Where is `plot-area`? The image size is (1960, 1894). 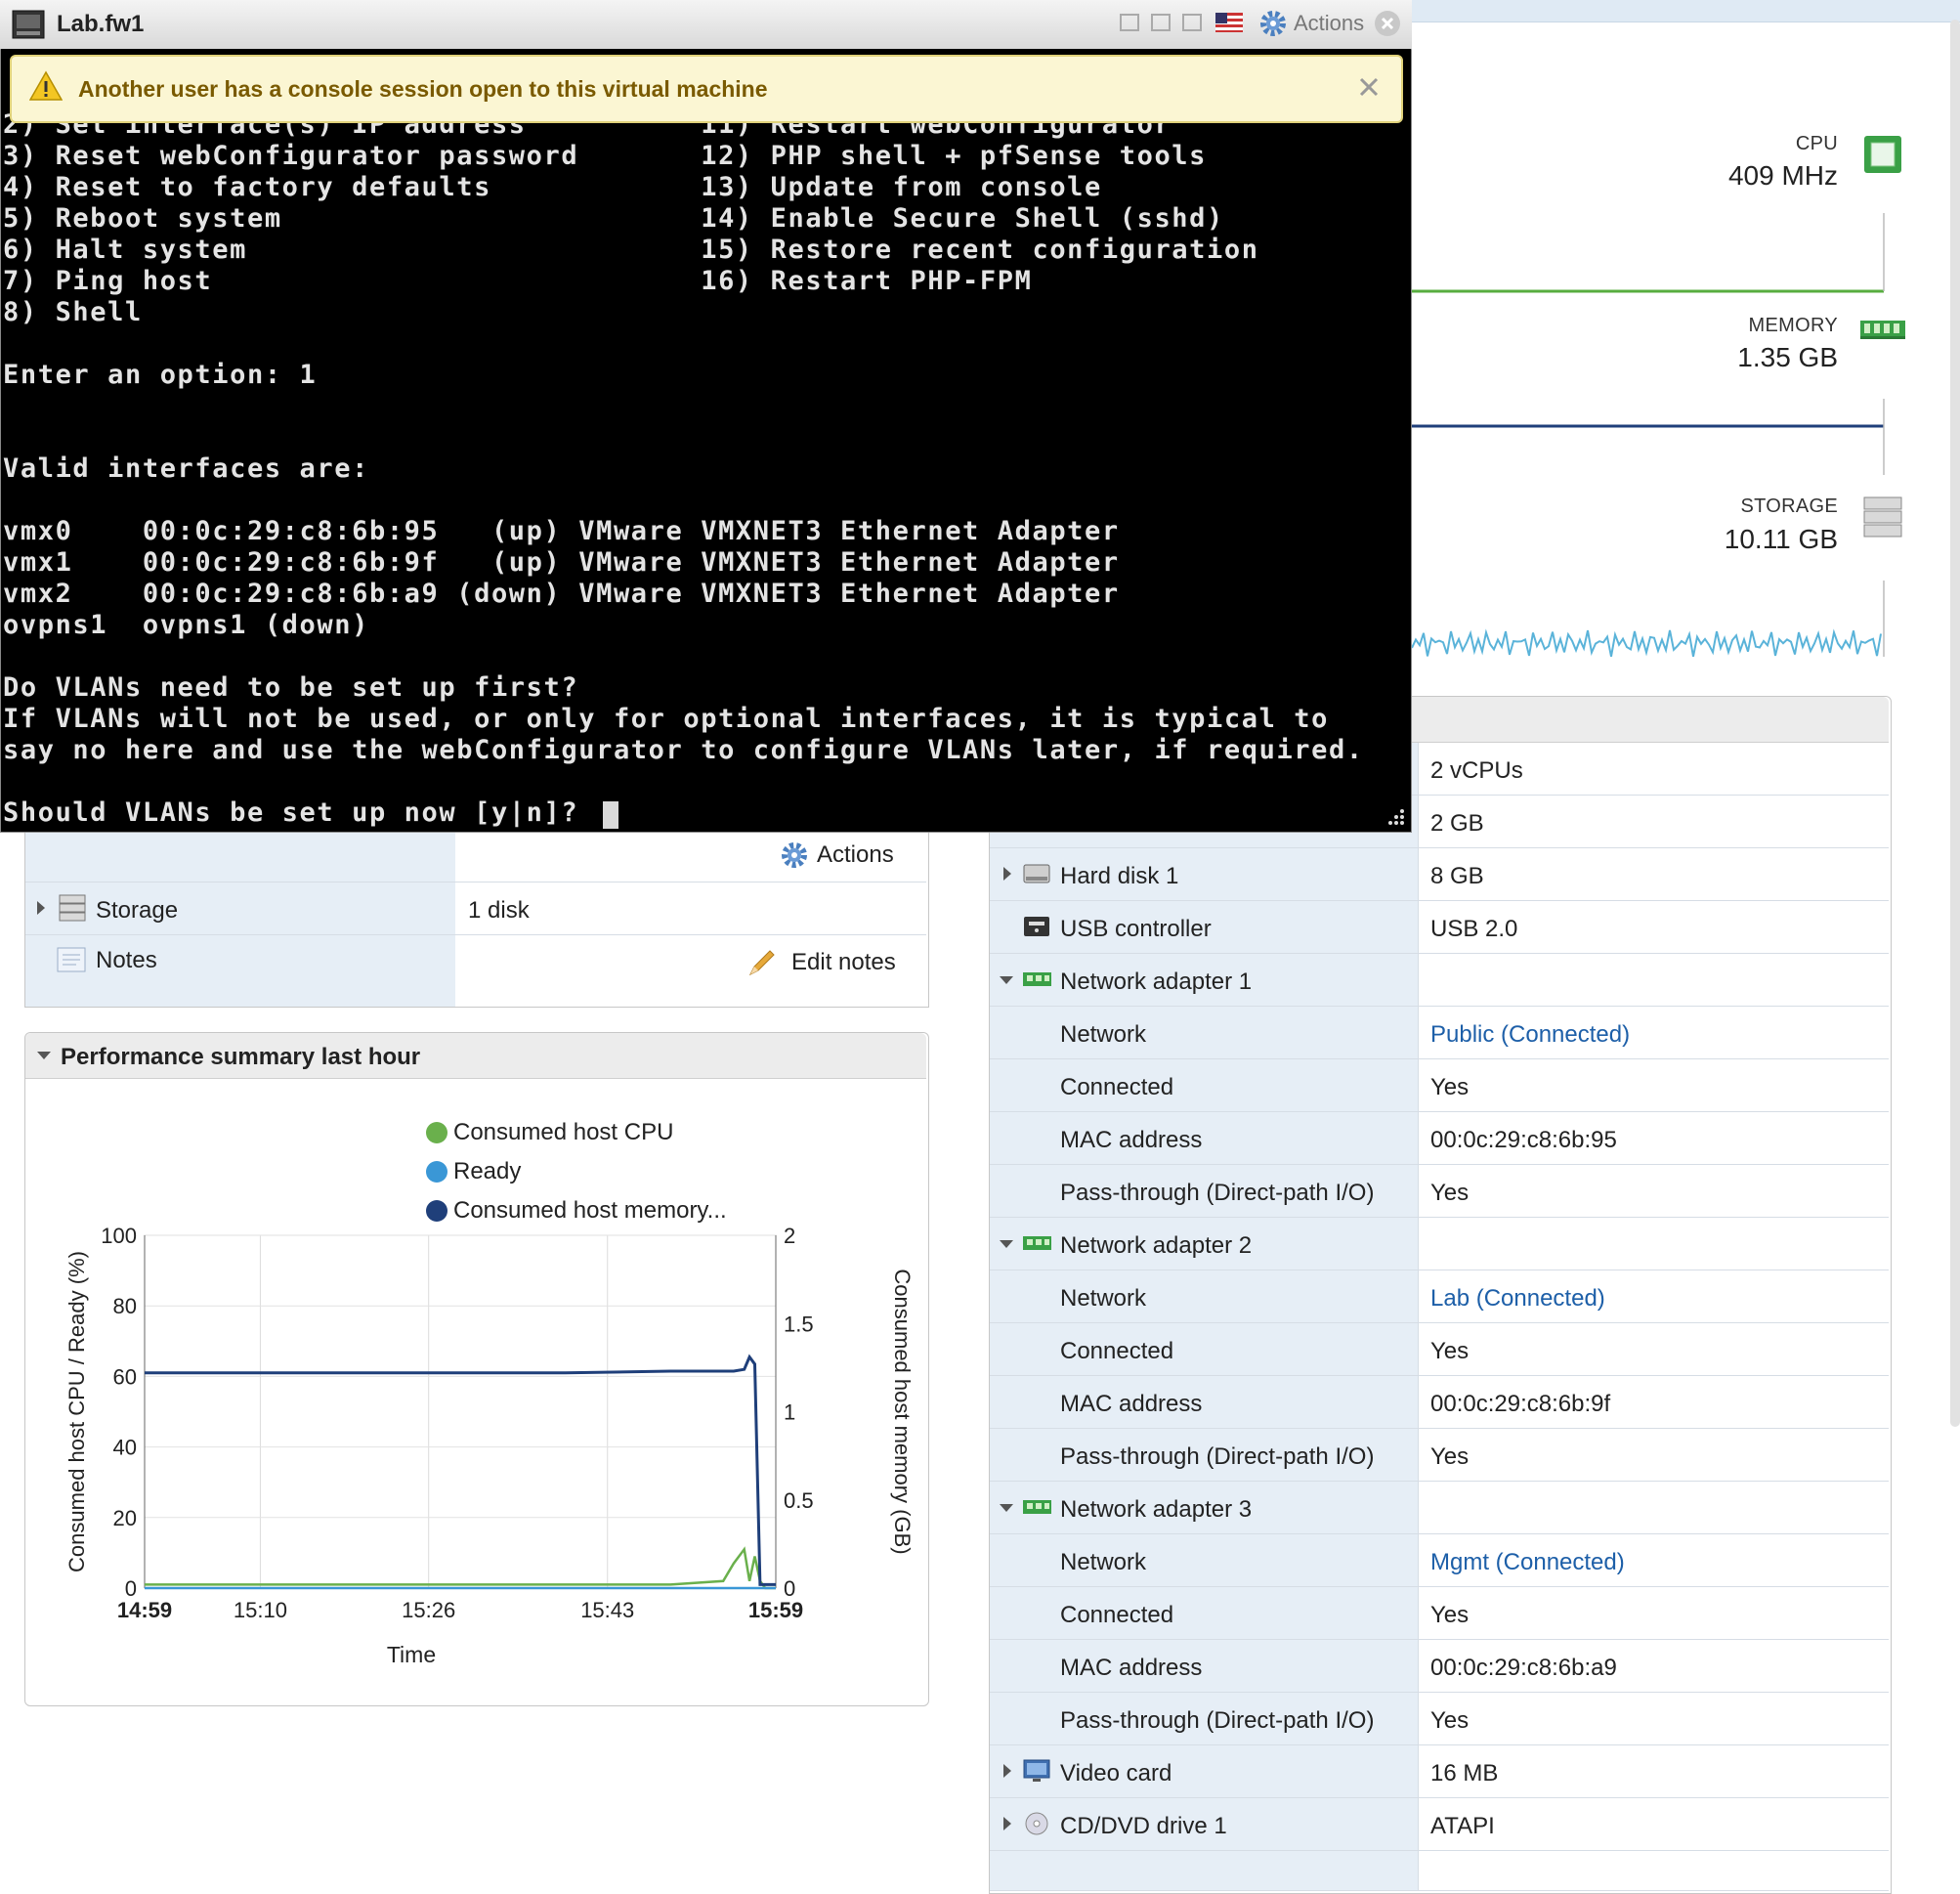 plot-area is located at coordinates (460, 1411).